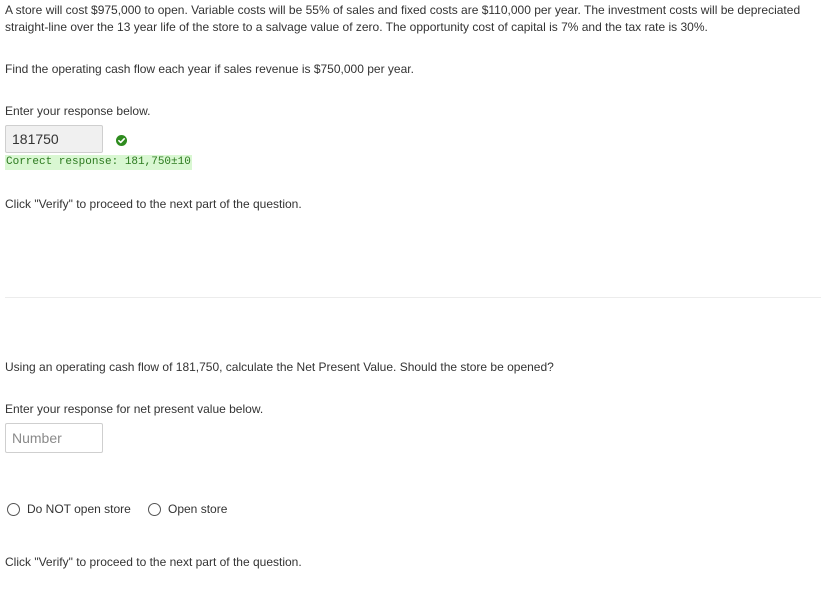  What do you see at coordinates (78, 111) in the screenshot?
I see `part1-response-label: Enter your response below.` at bounding box center [78, 111].